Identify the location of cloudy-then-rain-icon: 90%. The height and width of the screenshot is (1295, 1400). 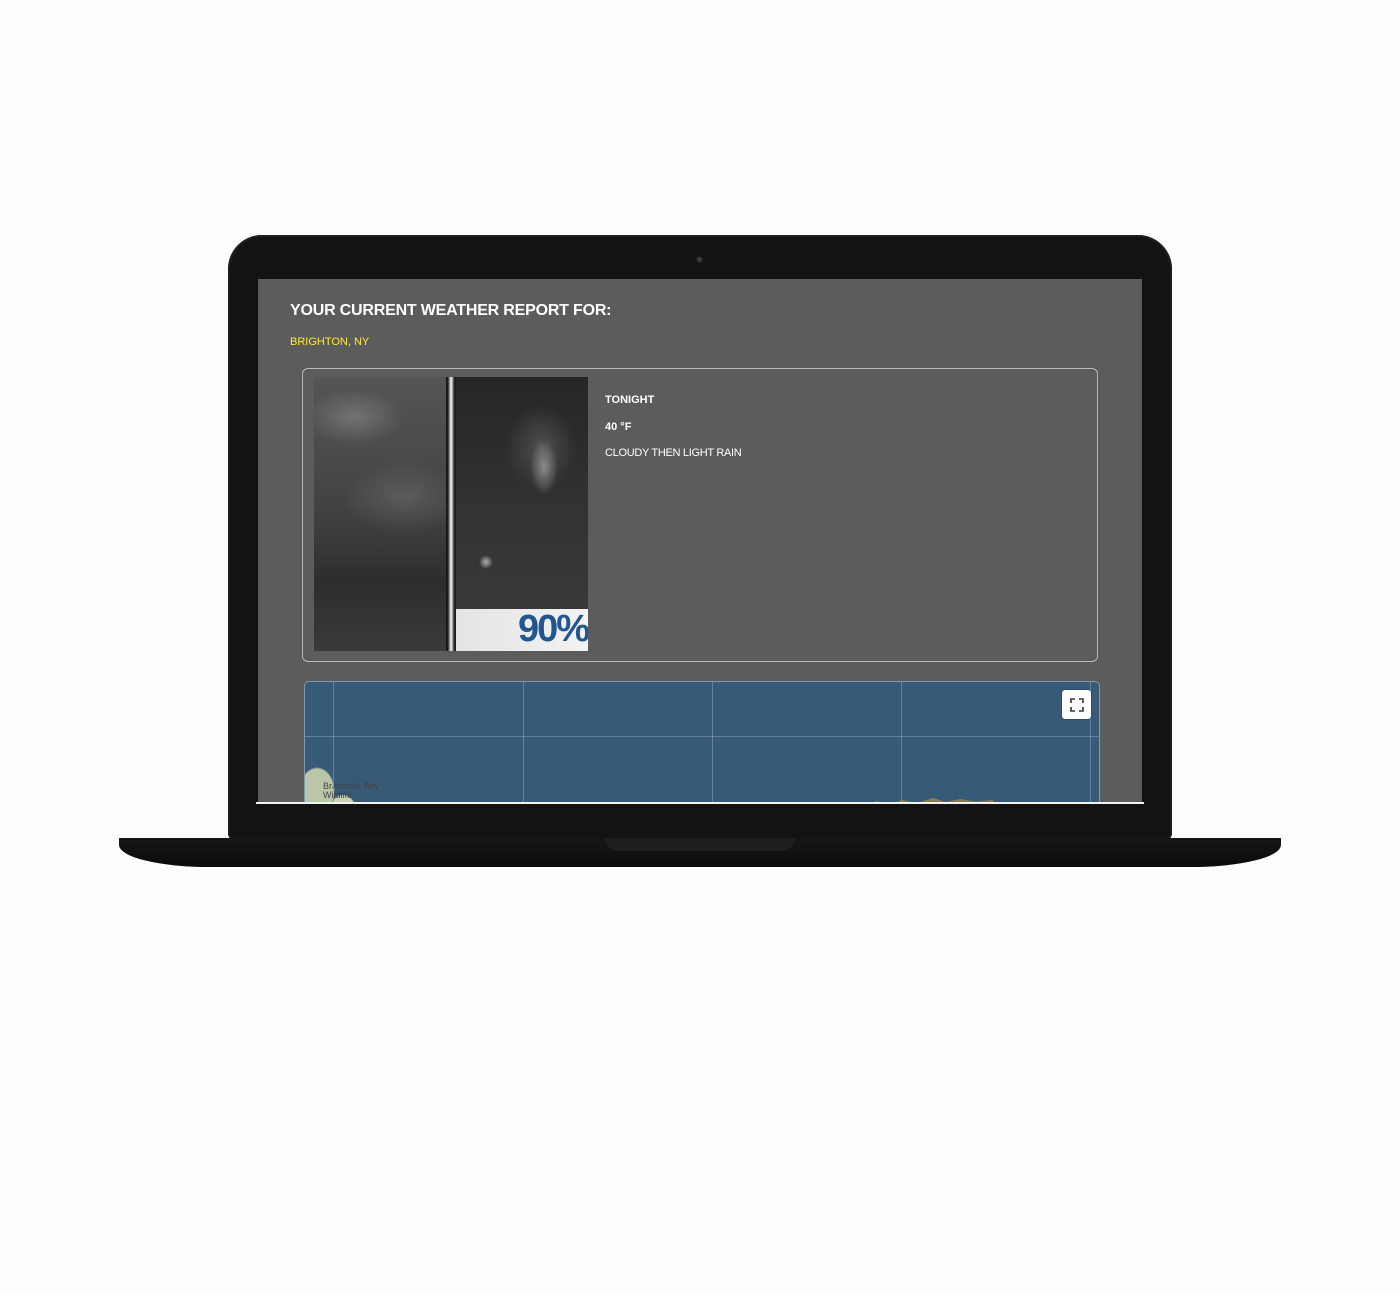
(451, 514).